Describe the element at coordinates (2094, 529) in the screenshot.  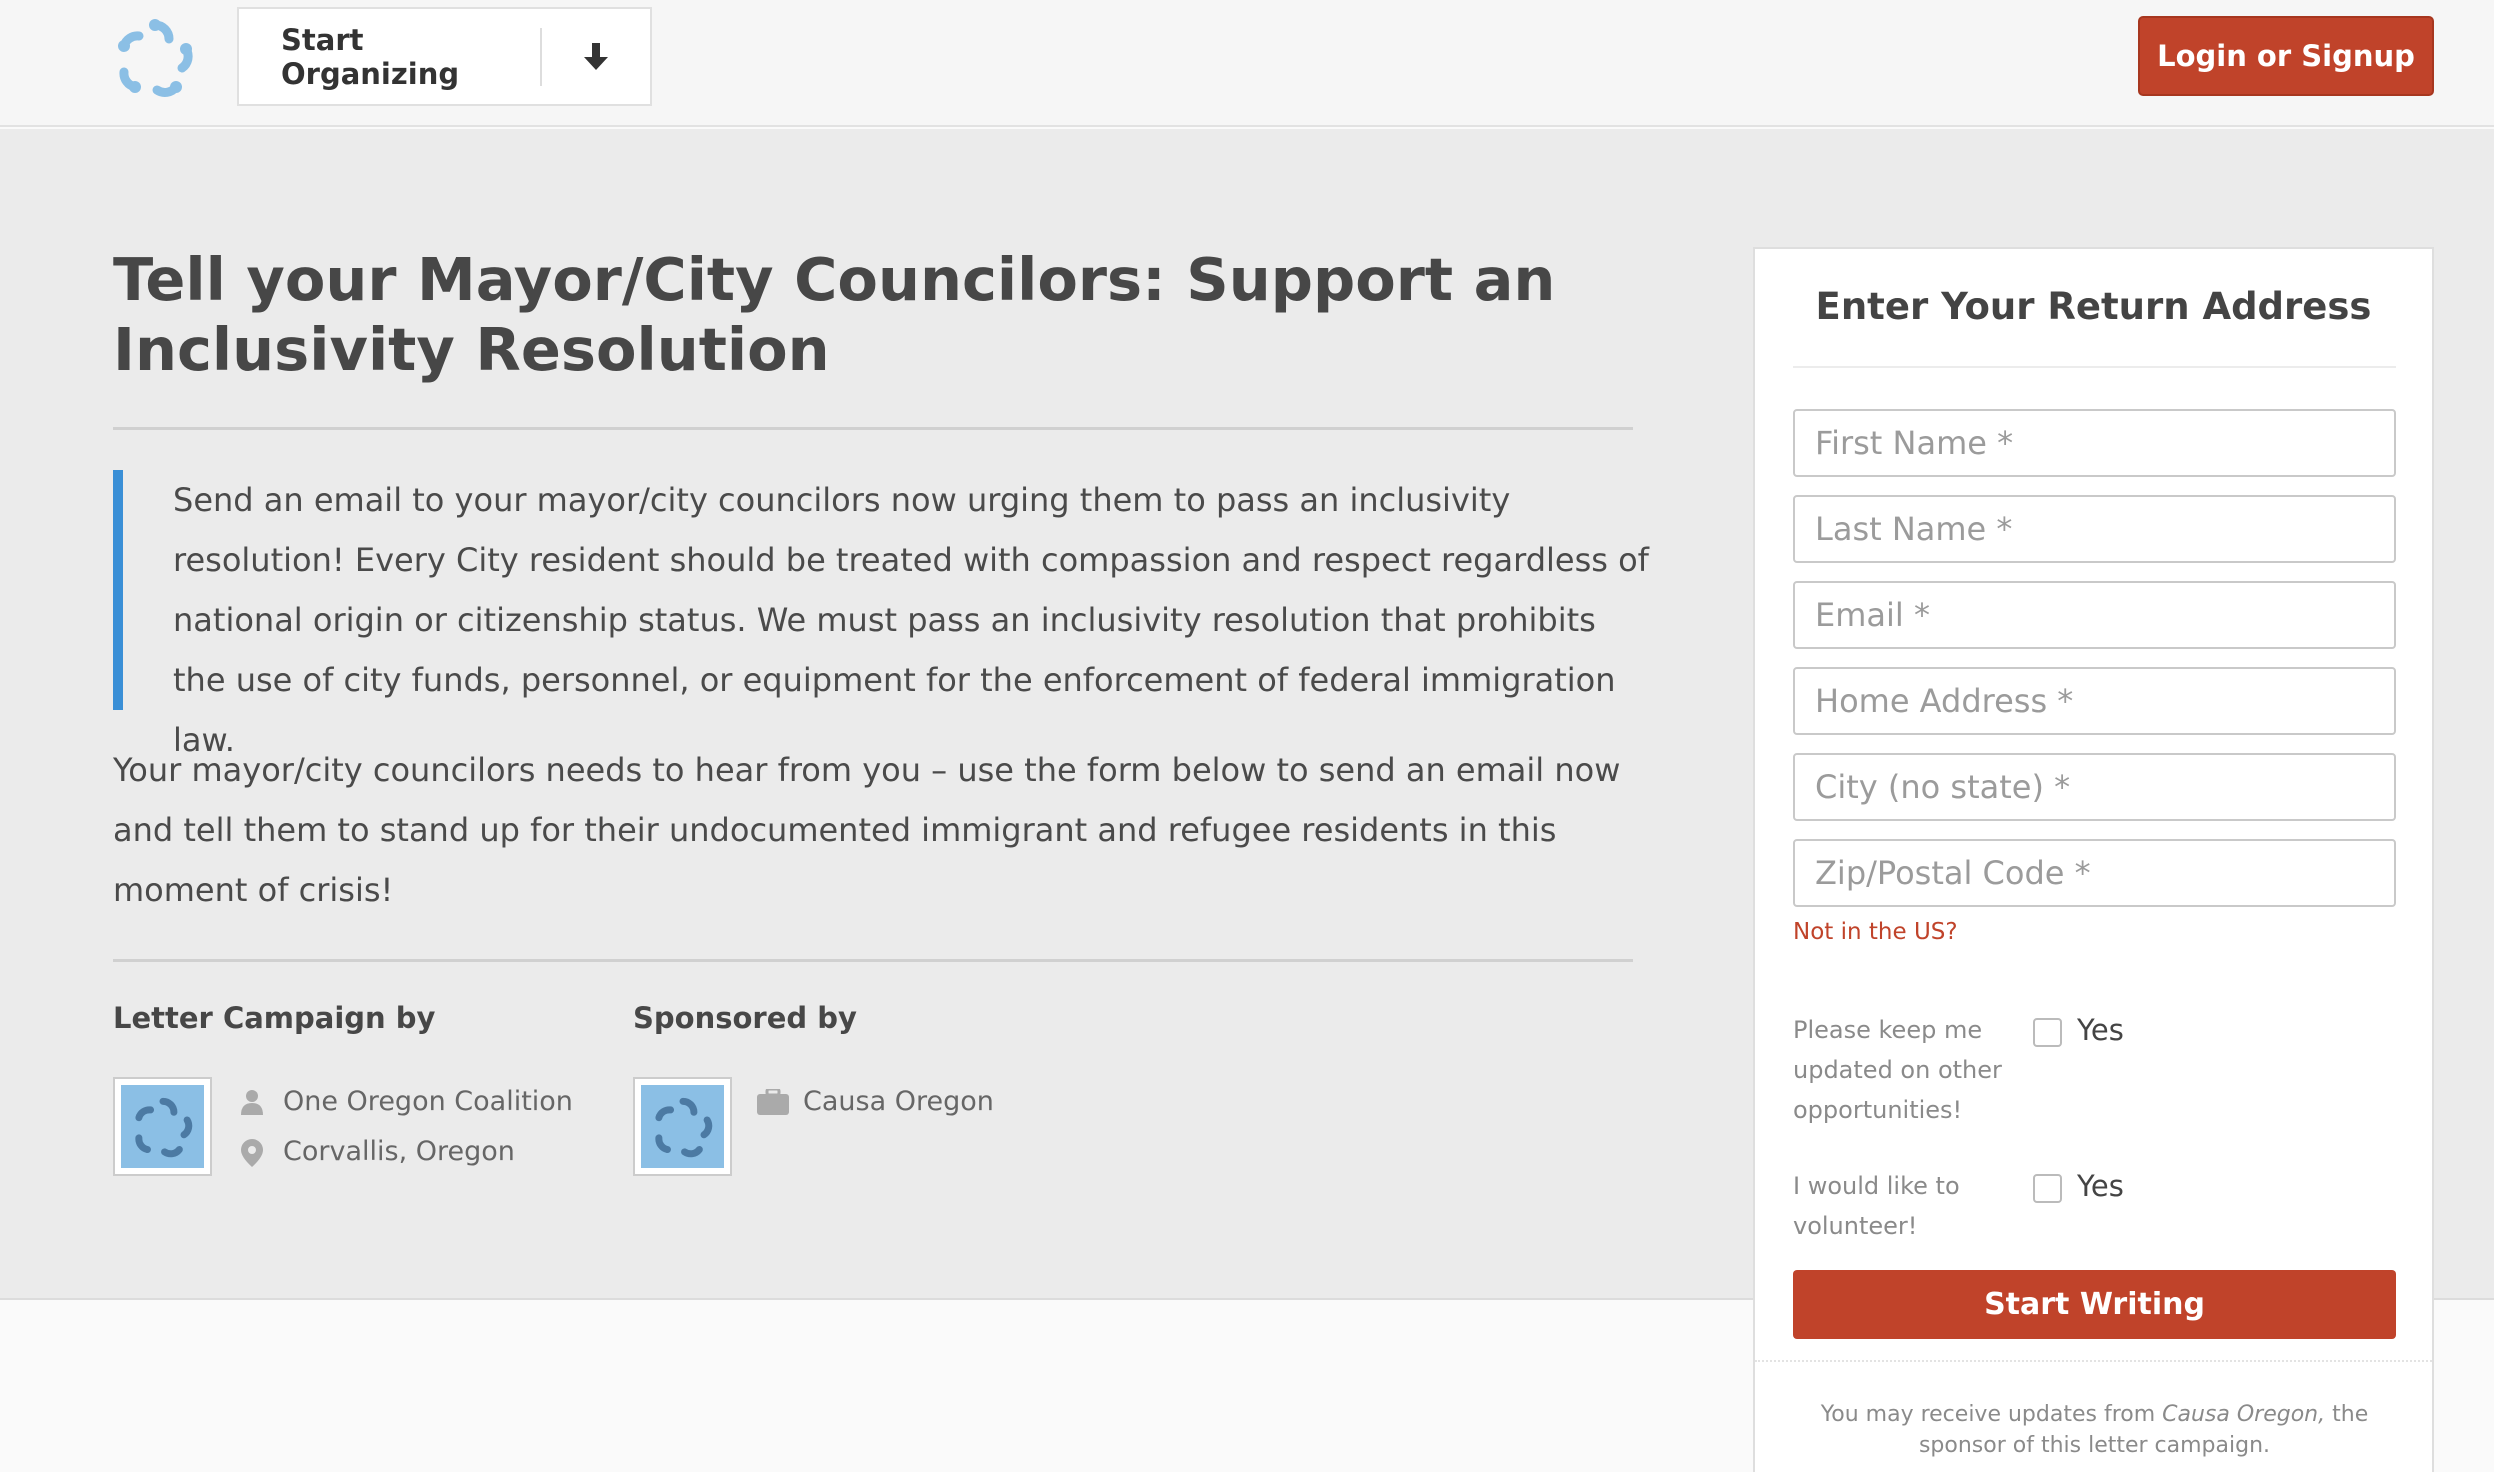
I see `last-name-field` at that location.